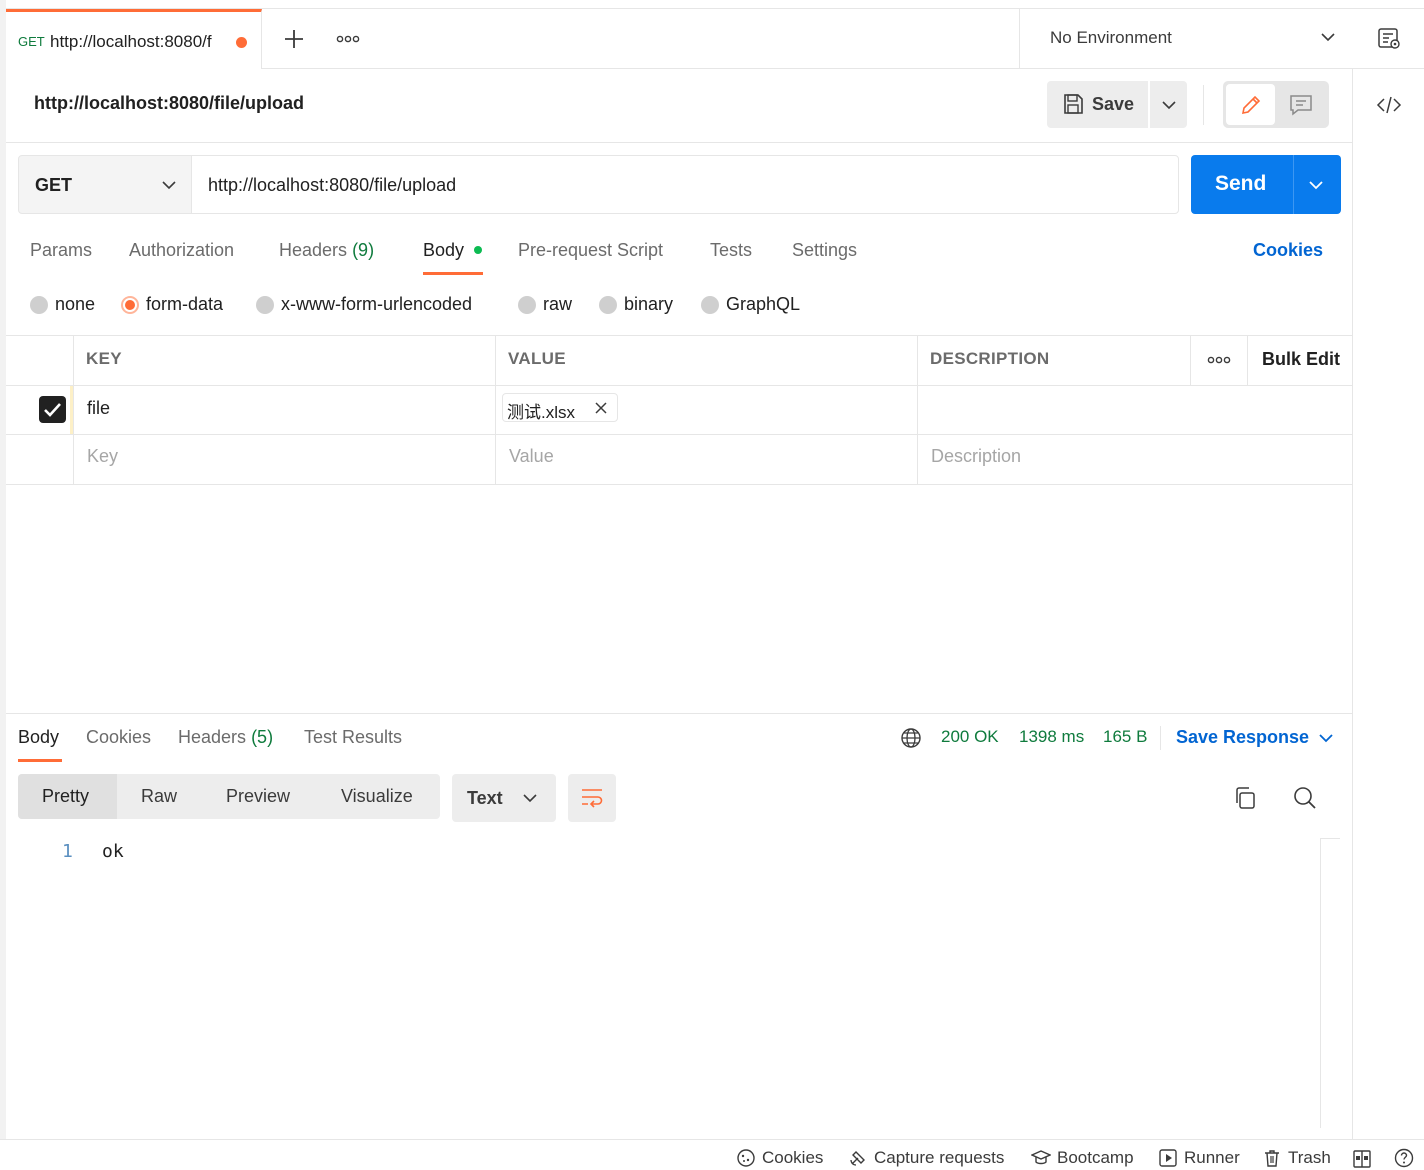  Describe the element at coordinates (976, 456) in the screenshot. I see `description-input: Description` at that location.